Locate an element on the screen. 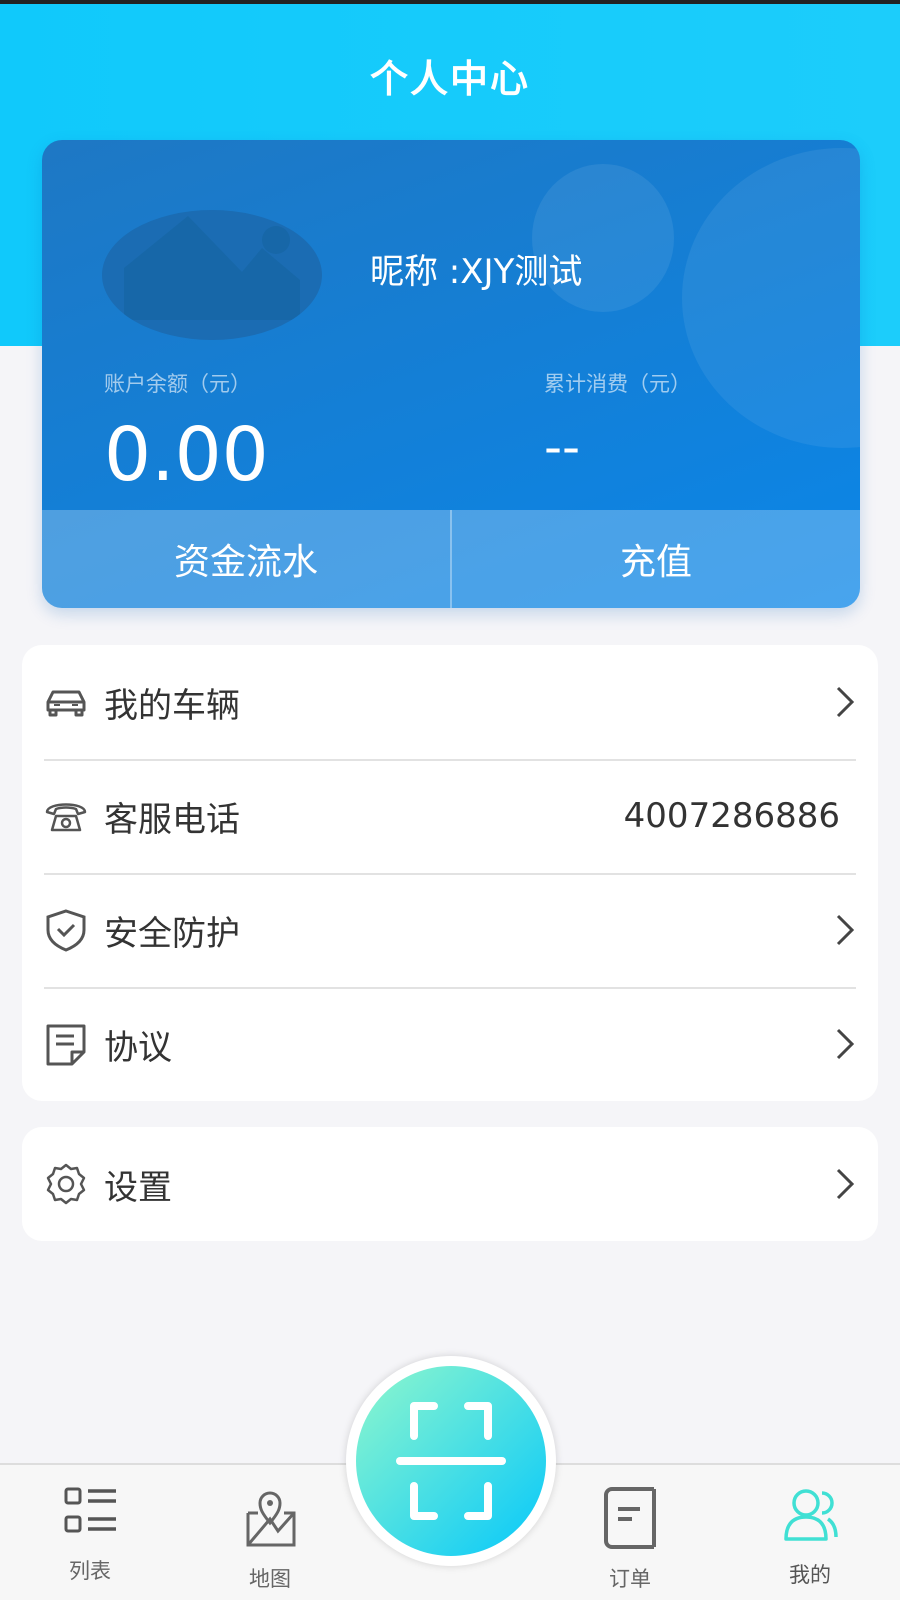 The height and width of the screenshot is (1600, 900). tab-orders: 订单 is located at coordinates (630, 1539).